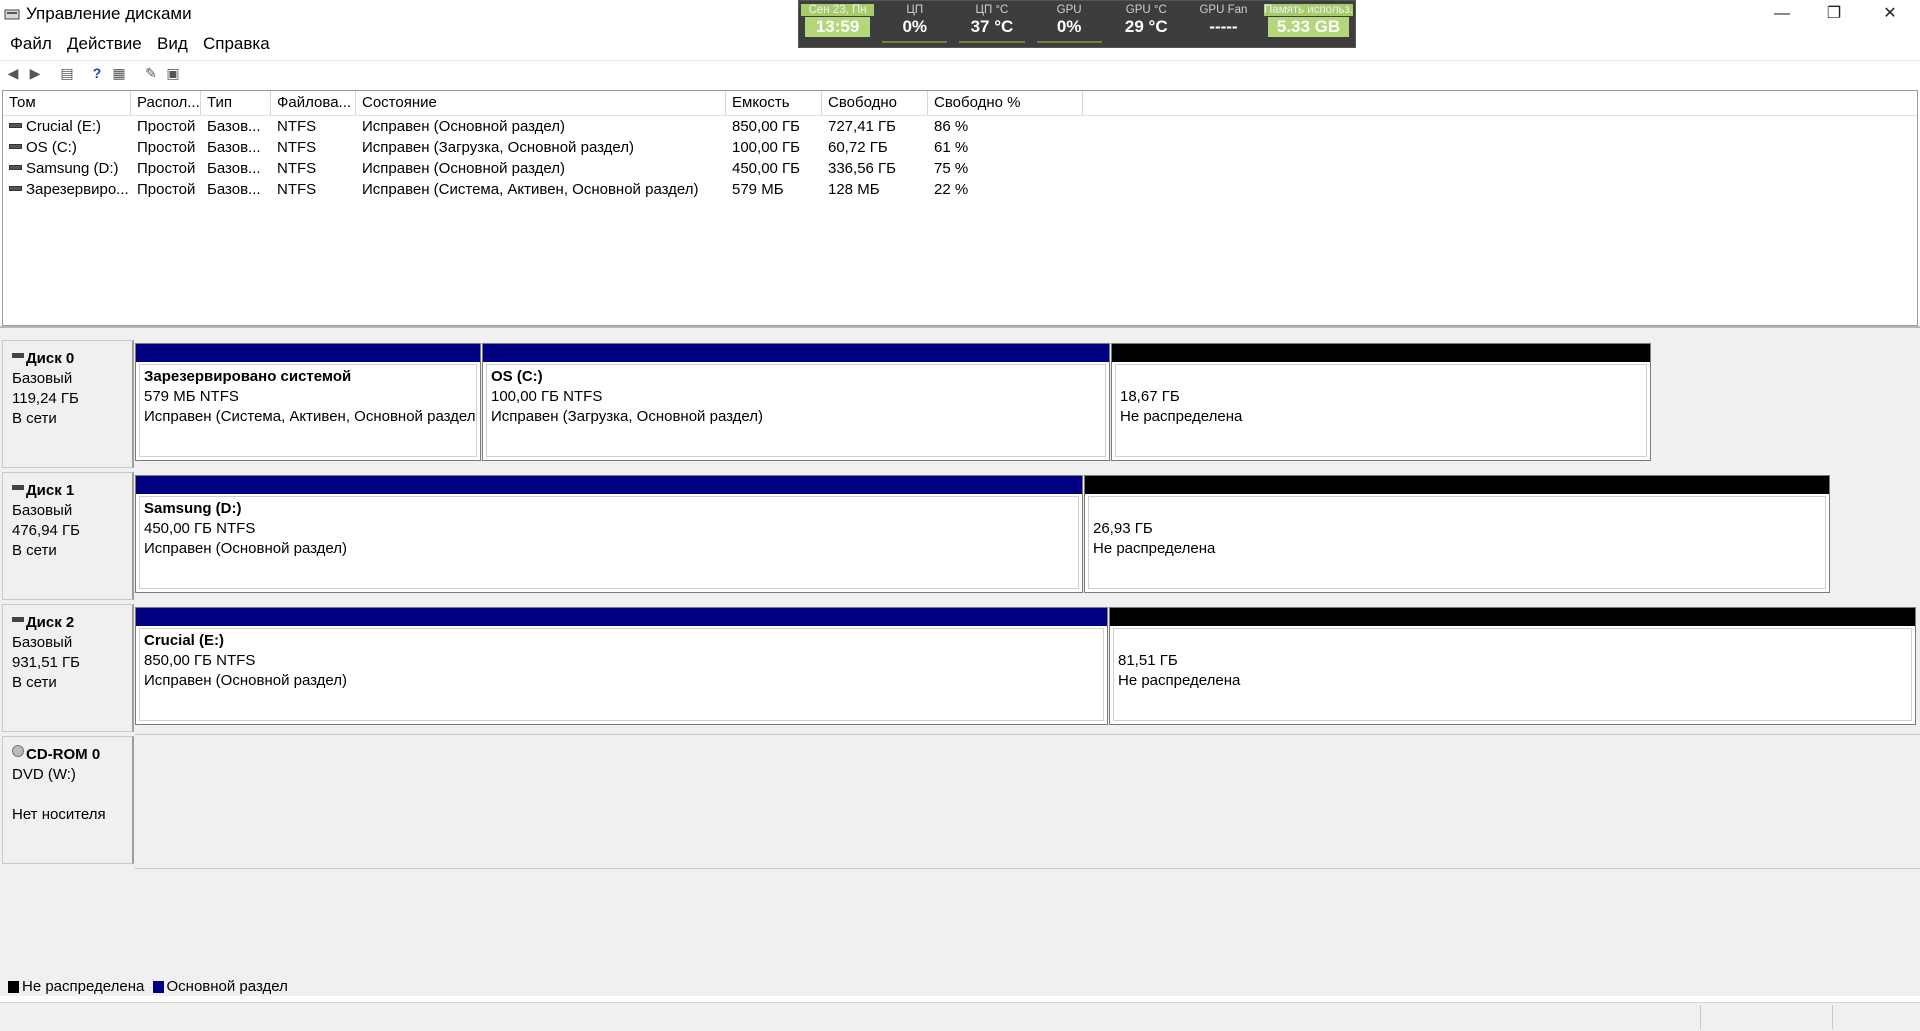 The image size is (1920, 1031). I want to click on volume-name-cell: Crucial (E:), so click(67, 126).